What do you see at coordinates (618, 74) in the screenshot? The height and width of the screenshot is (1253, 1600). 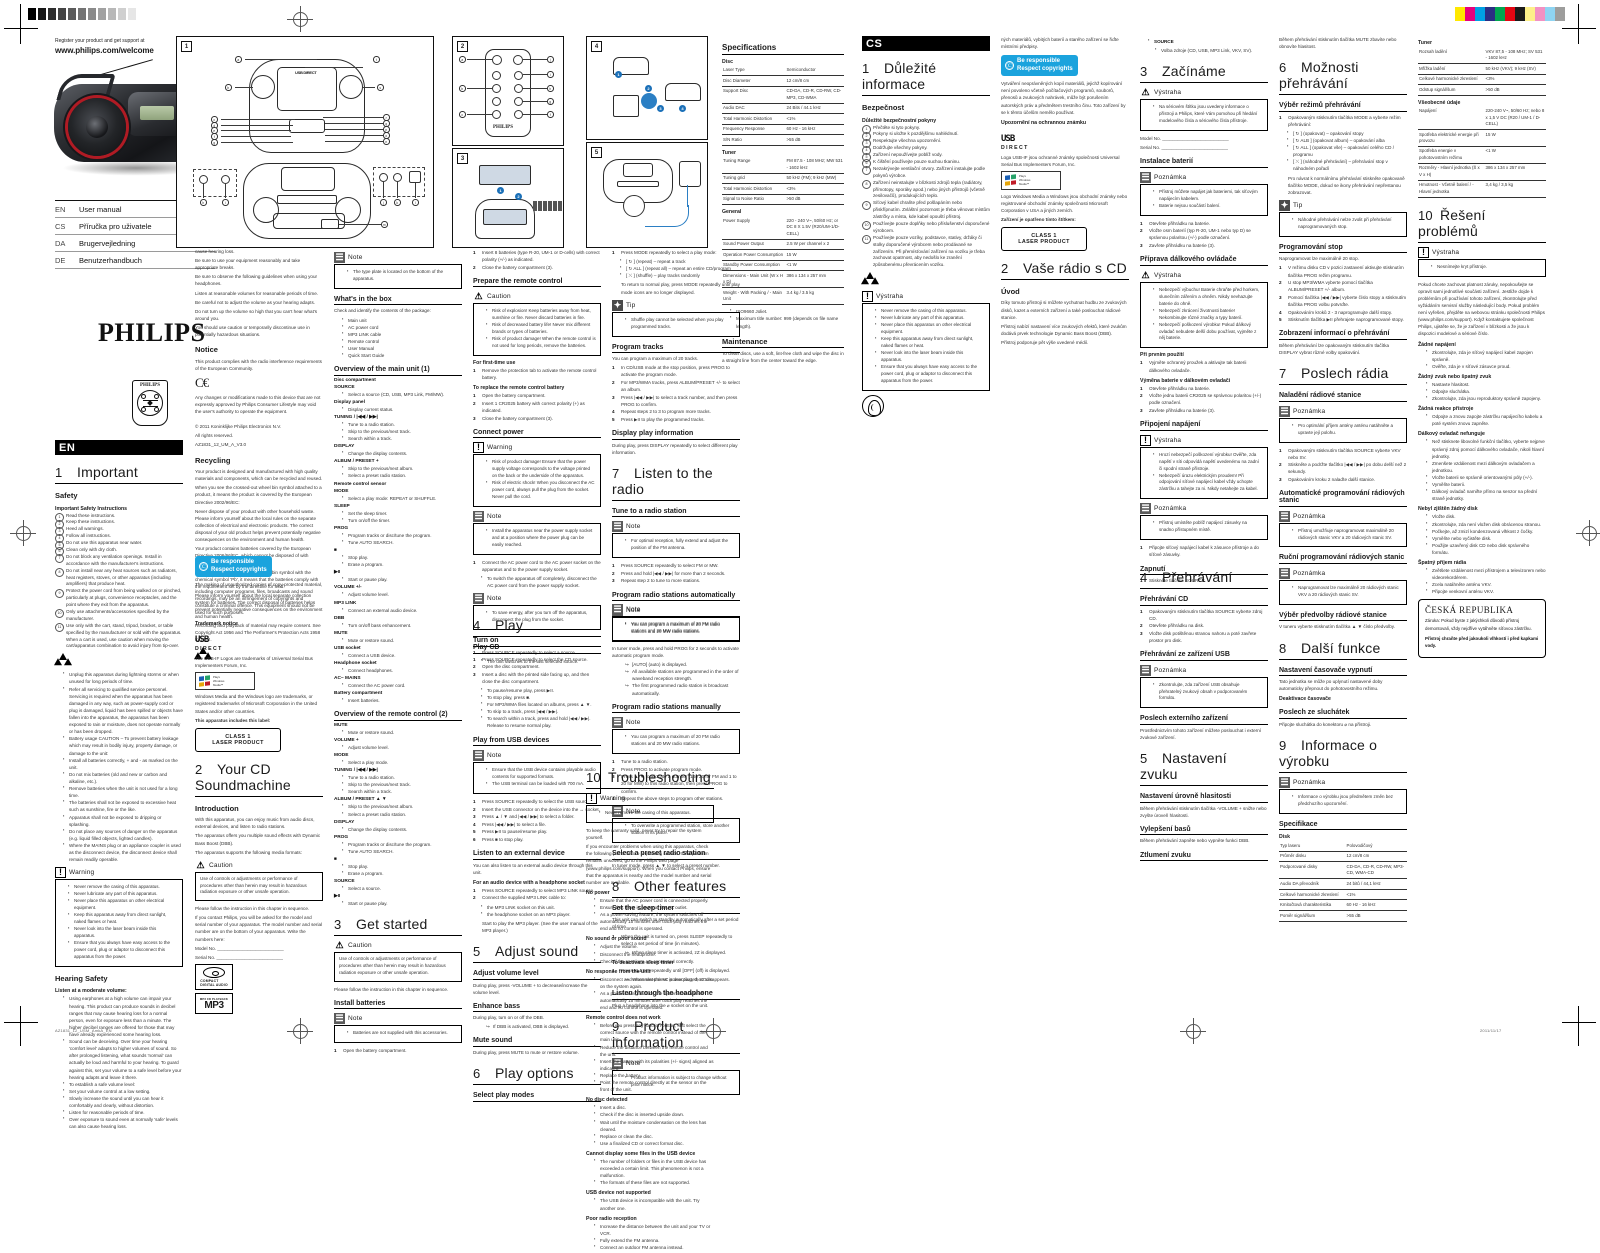 I see `step-marker-a: 1` at bounding box center [618, 74].